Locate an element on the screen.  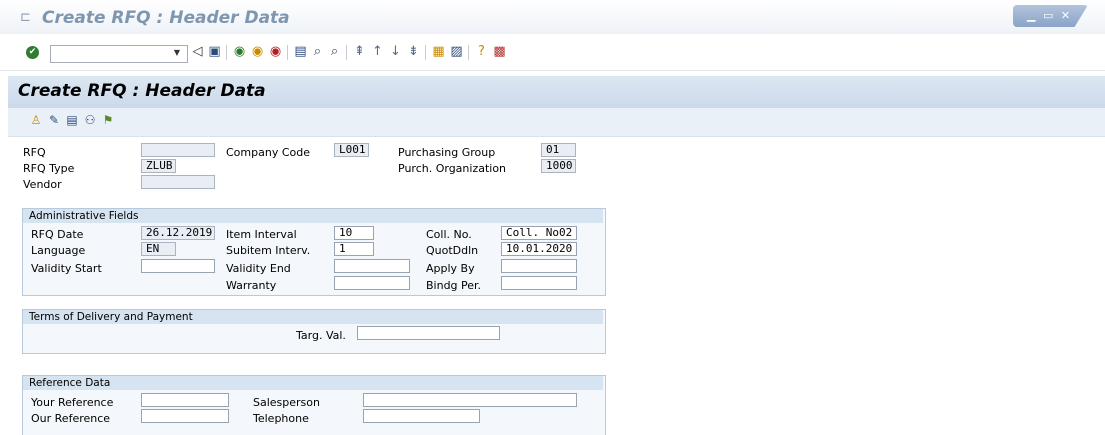
find-icon: ⌕ is located at coordinates (317, 52).